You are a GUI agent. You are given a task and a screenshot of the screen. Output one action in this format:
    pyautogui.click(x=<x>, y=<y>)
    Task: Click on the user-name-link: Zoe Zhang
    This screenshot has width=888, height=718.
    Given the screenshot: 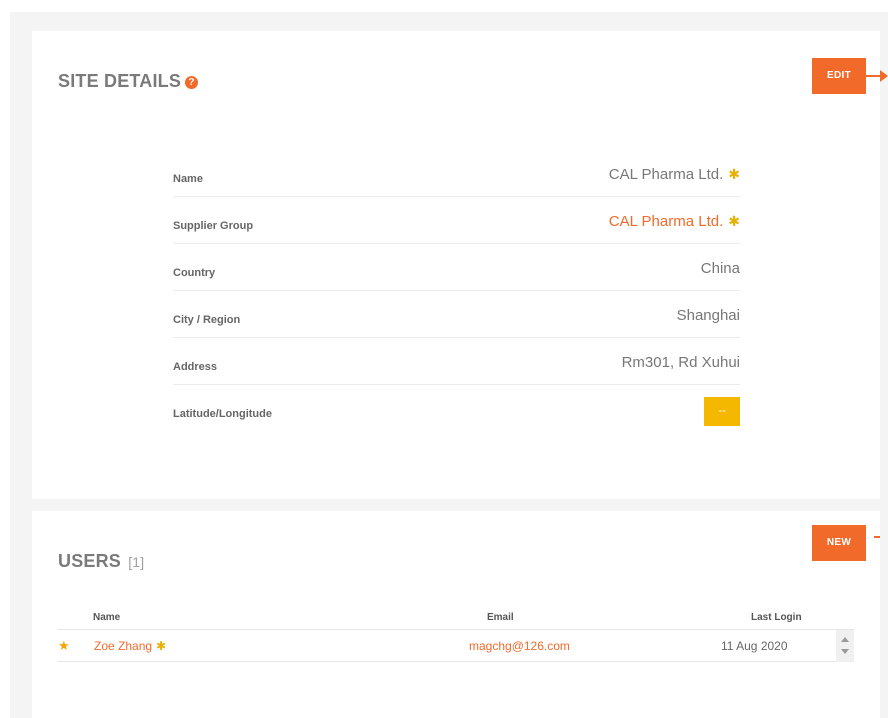 What is the action you would take?
    pyautogui.click(x=123, y=646)
    